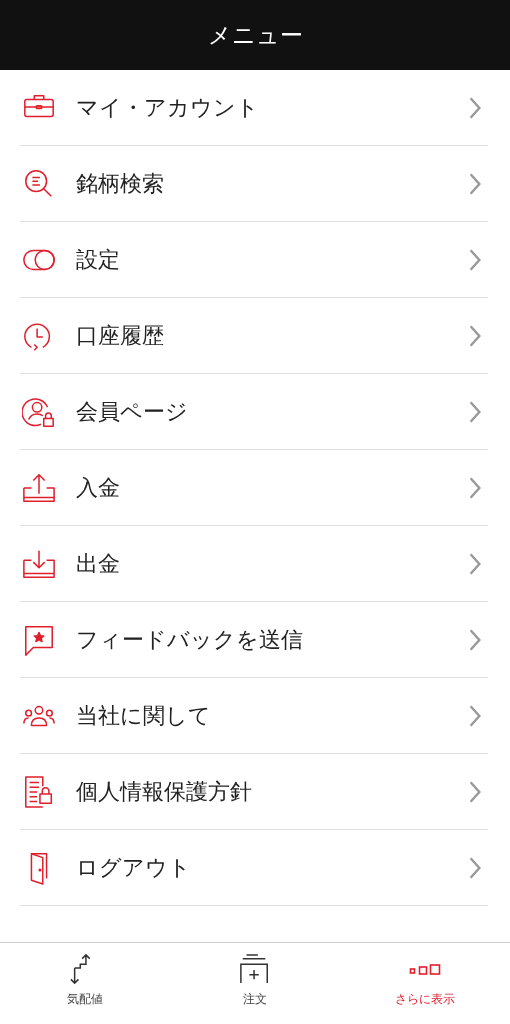  Describe the element at coordinates (254, 792) in the screenshot. I see `menu-item: 個人情報保護方針` at that location.